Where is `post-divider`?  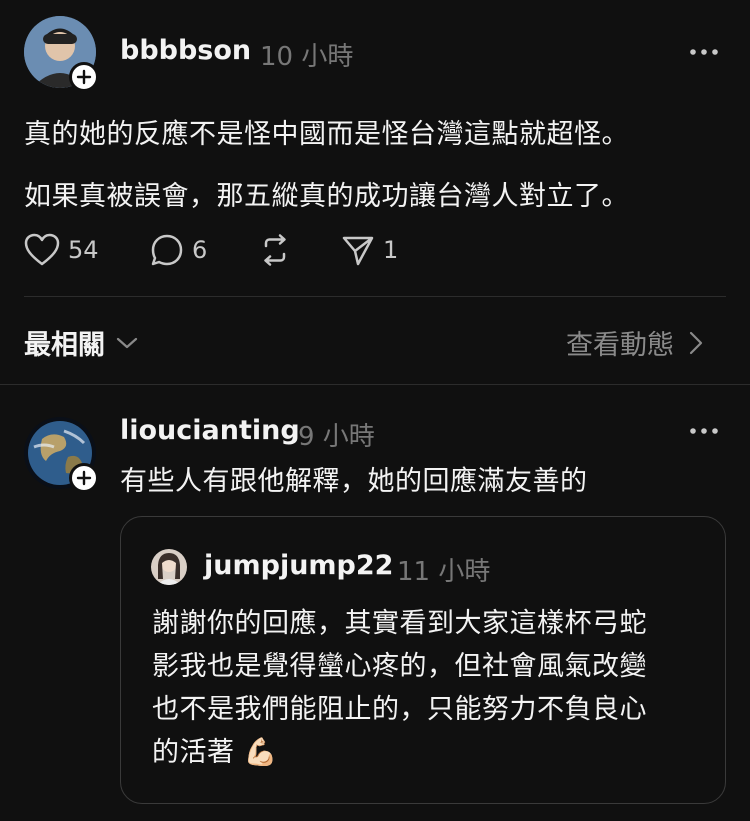
post-divider is located at coordinates (375, 296).